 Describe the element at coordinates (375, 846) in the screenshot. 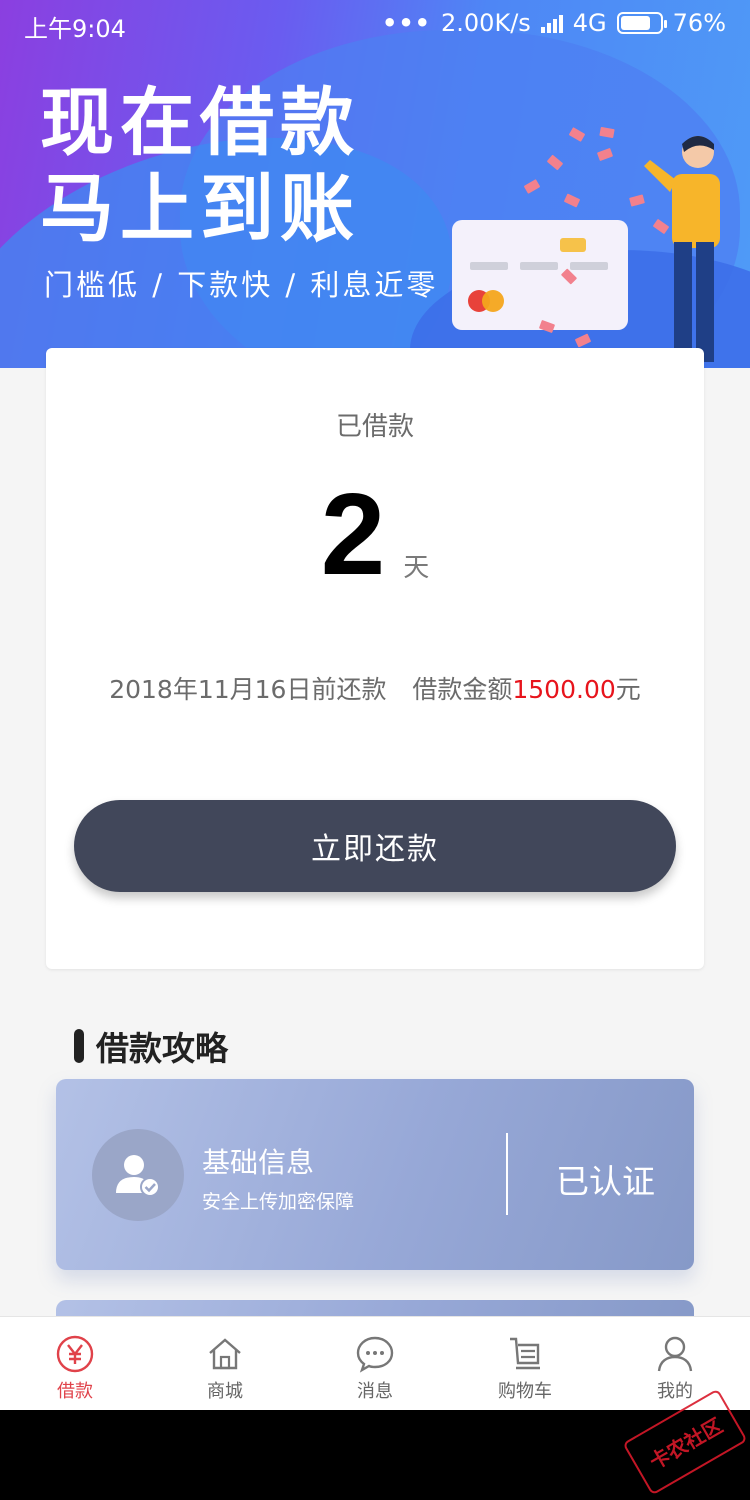

I see `repay-now-button: 立即还款` at that location.